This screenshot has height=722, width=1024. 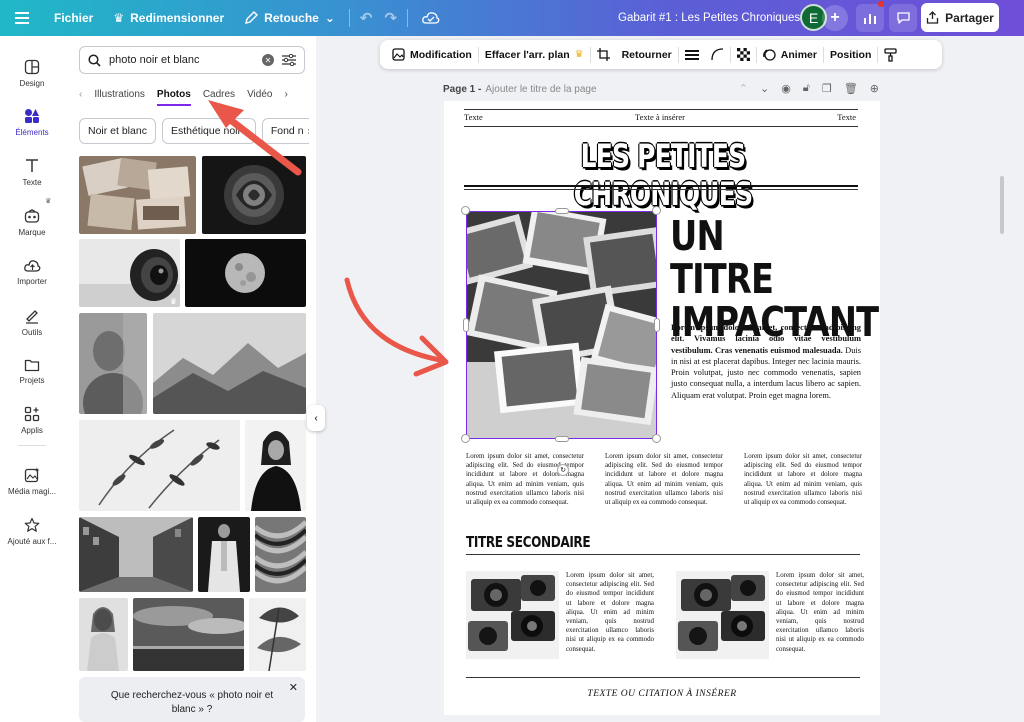 I want to click on resize-handle-left, so click(x=466, y=325).